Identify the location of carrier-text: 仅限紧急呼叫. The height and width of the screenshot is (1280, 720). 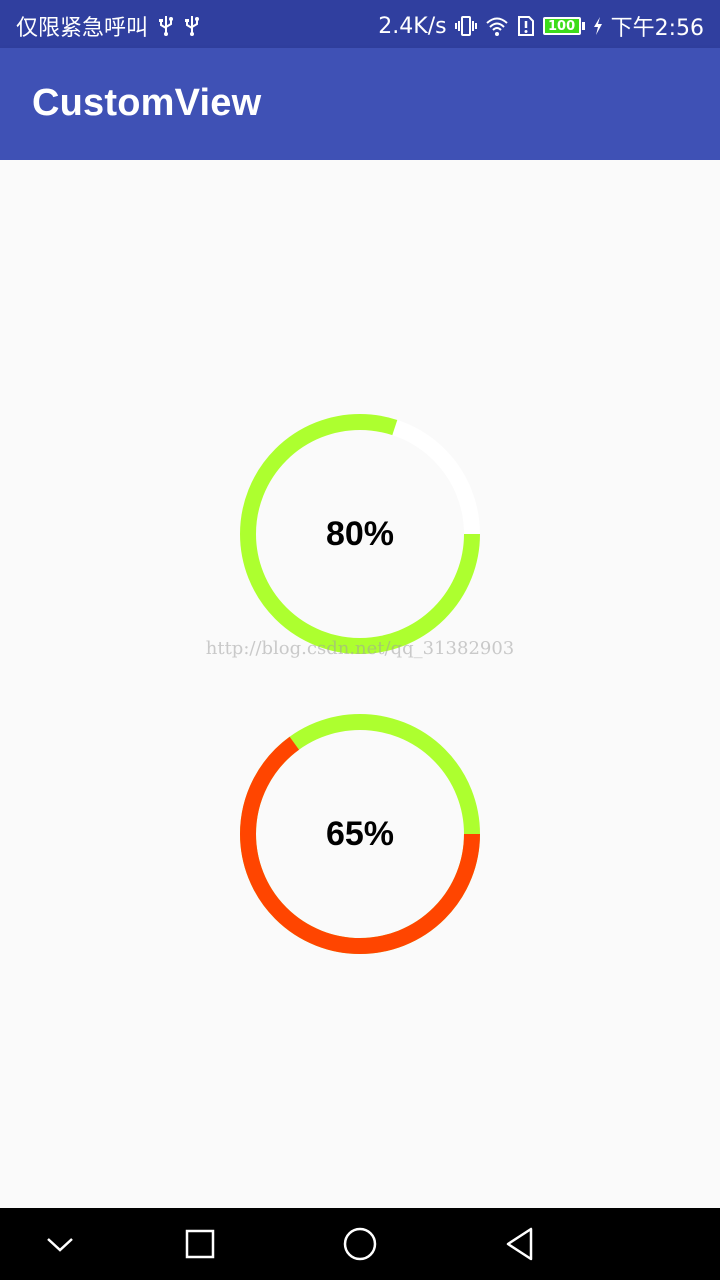
(82, 28).